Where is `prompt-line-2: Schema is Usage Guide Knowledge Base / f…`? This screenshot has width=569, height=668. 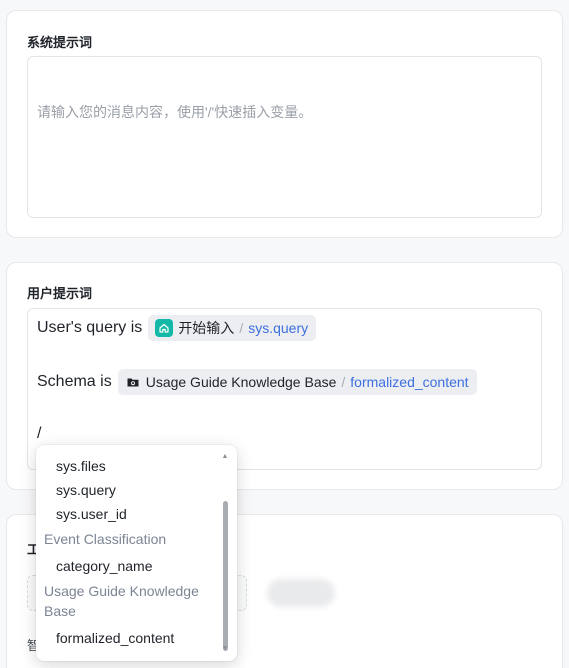
prompt-line-2: Schema is Usage Guide Knowledge Base / f… is located at coordinates (257, 382).